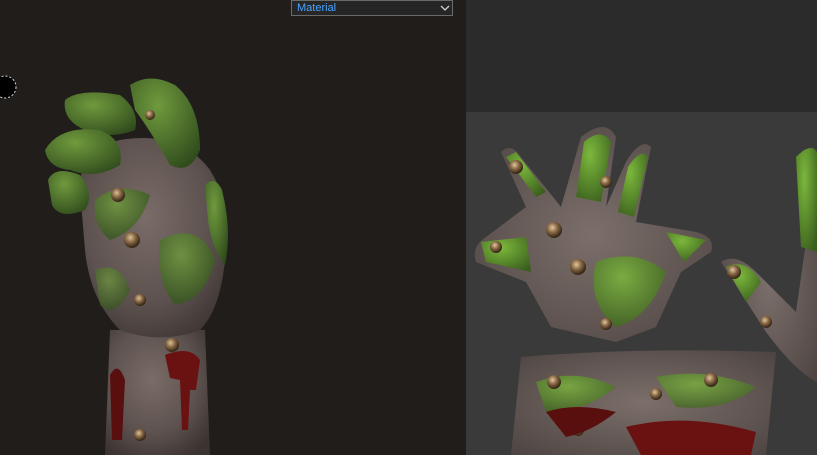 The width and height of the screenshot is (817, 455). I want to click on material-dropdown: Material, so click(372, 8).